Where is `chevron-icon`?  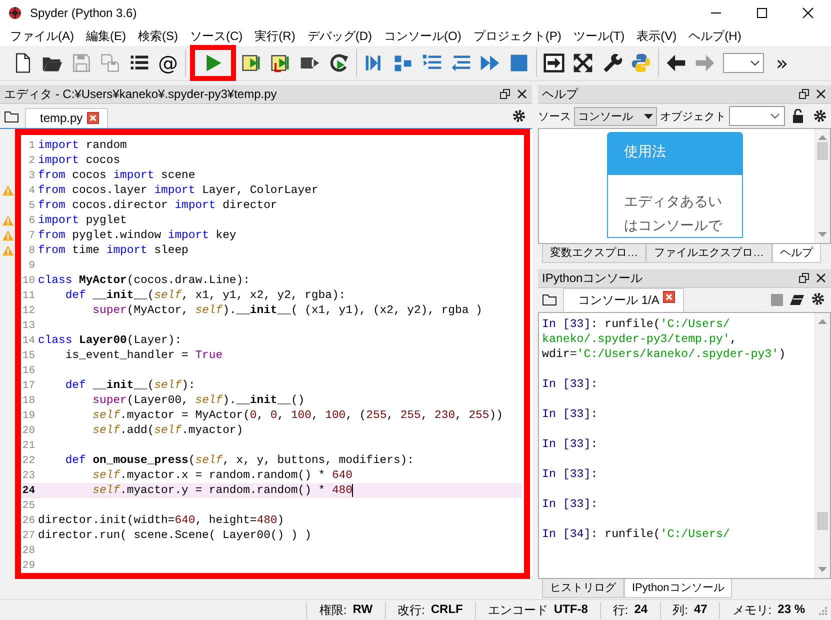
chevron-icon is located at coordinates (775, 116).